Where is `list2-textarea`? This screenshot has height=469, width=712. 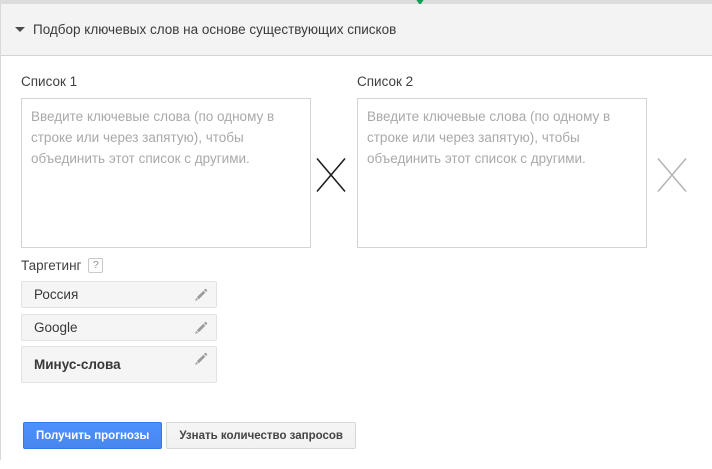 list2-textarea is located at coordinates (502, 173).